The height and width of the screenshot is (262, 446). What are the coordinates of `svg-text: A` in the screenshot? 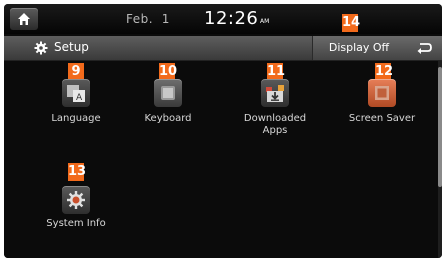 It's located at (79, 98).